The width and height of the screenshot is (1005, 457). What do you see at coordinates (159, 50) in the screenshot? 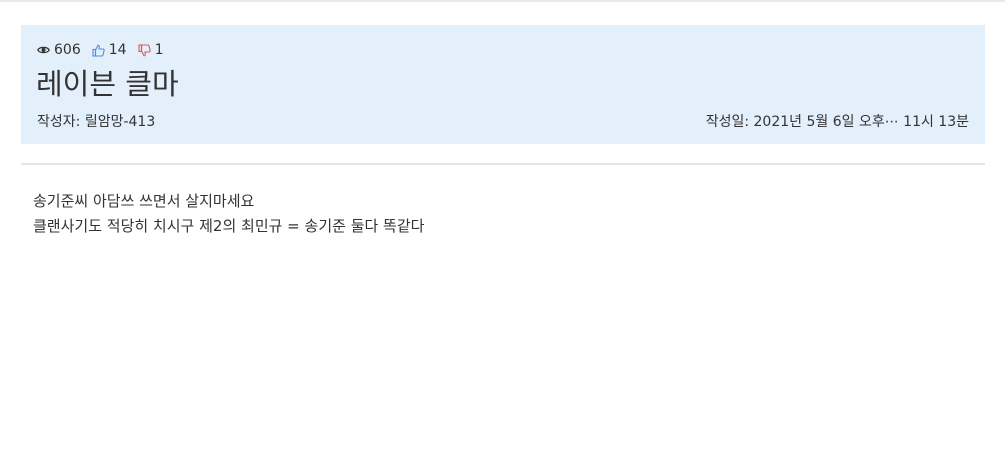
I see `dislikes-count: 1` at bounding box center [159, 50].